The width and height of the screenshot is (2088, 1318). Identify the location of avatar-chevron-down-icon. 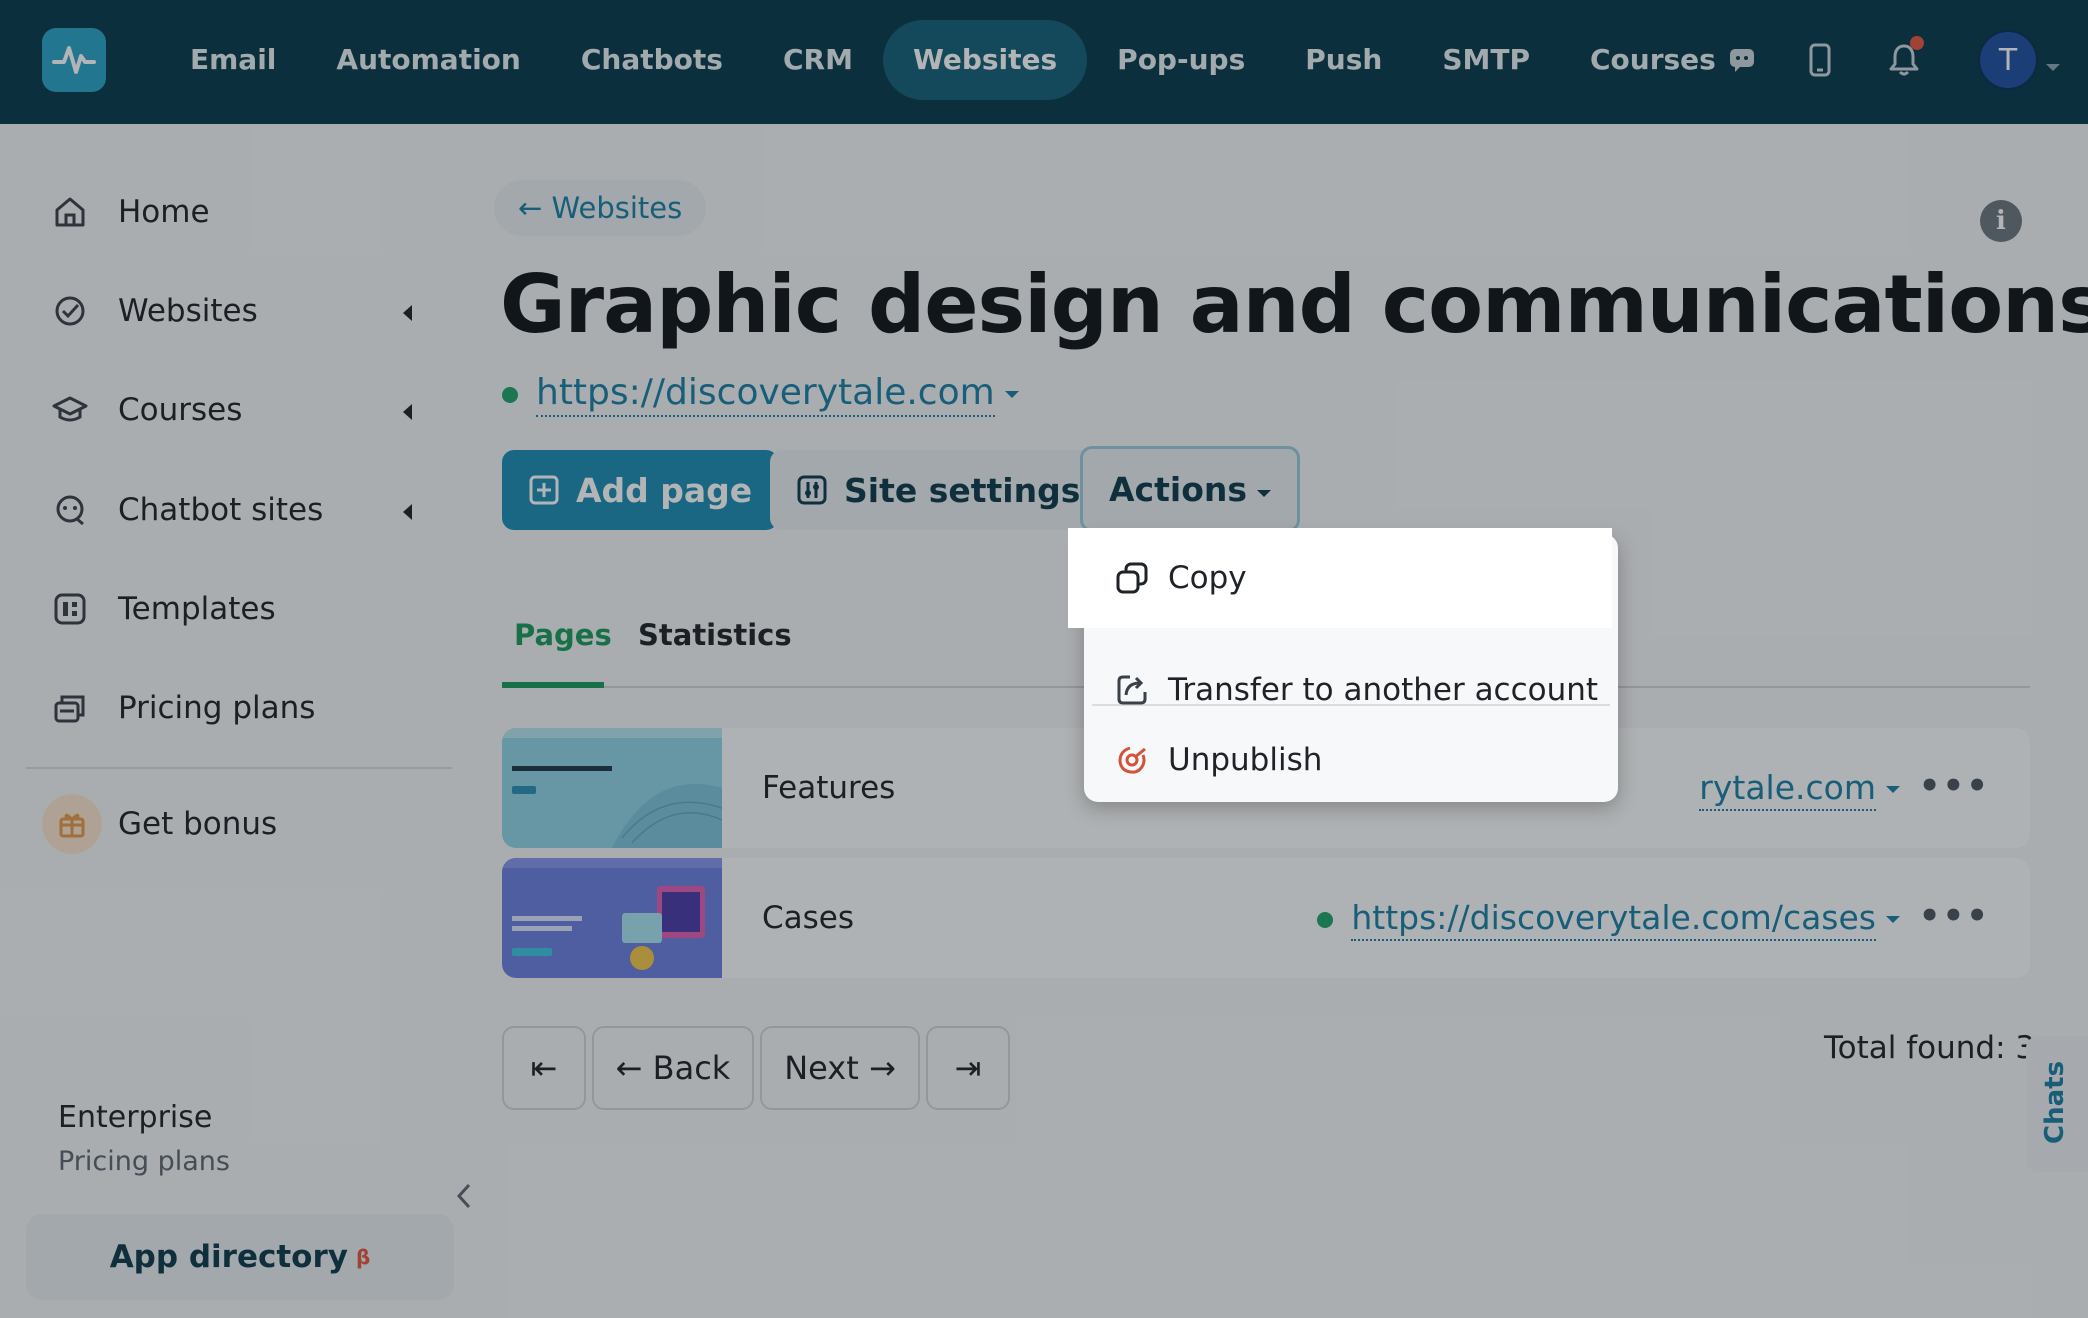
(2053, 67).